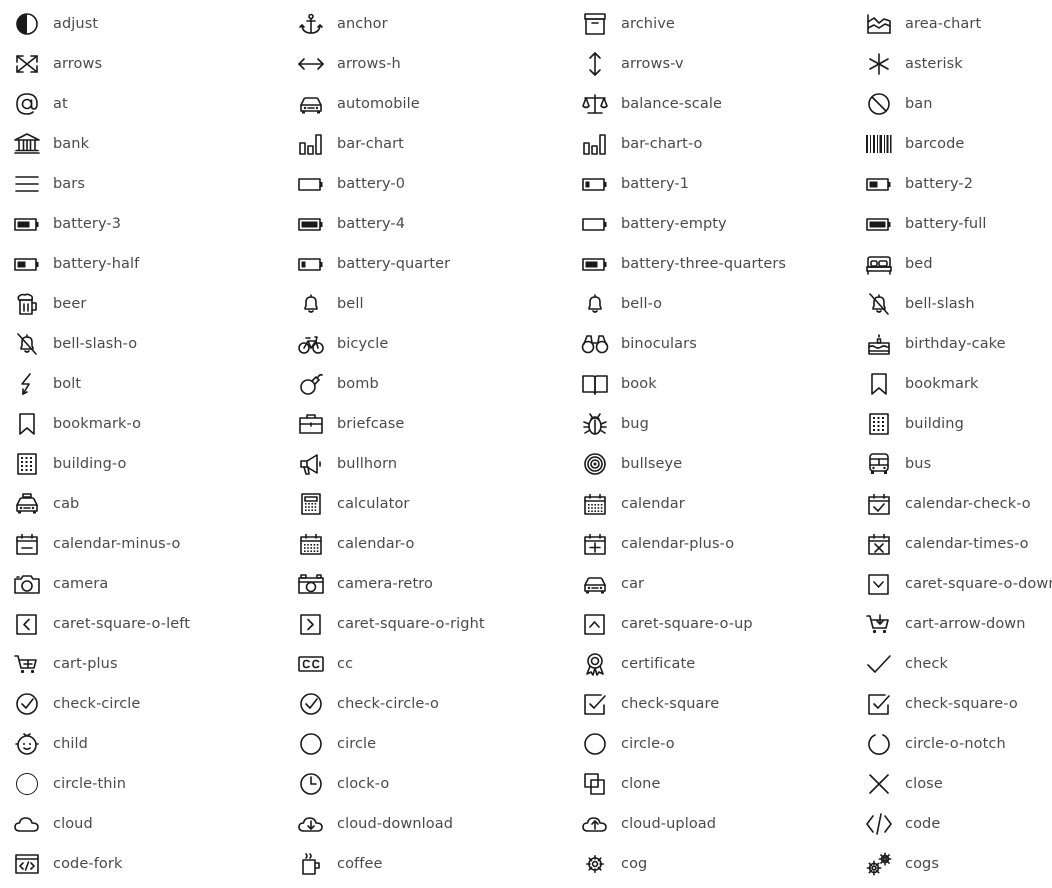 The width and height of the screenshot is (1052, 888). Describe the element at coordinates (708, 304) in the screenshot. I see `icon-item-bell-o: bell-o` at that location.